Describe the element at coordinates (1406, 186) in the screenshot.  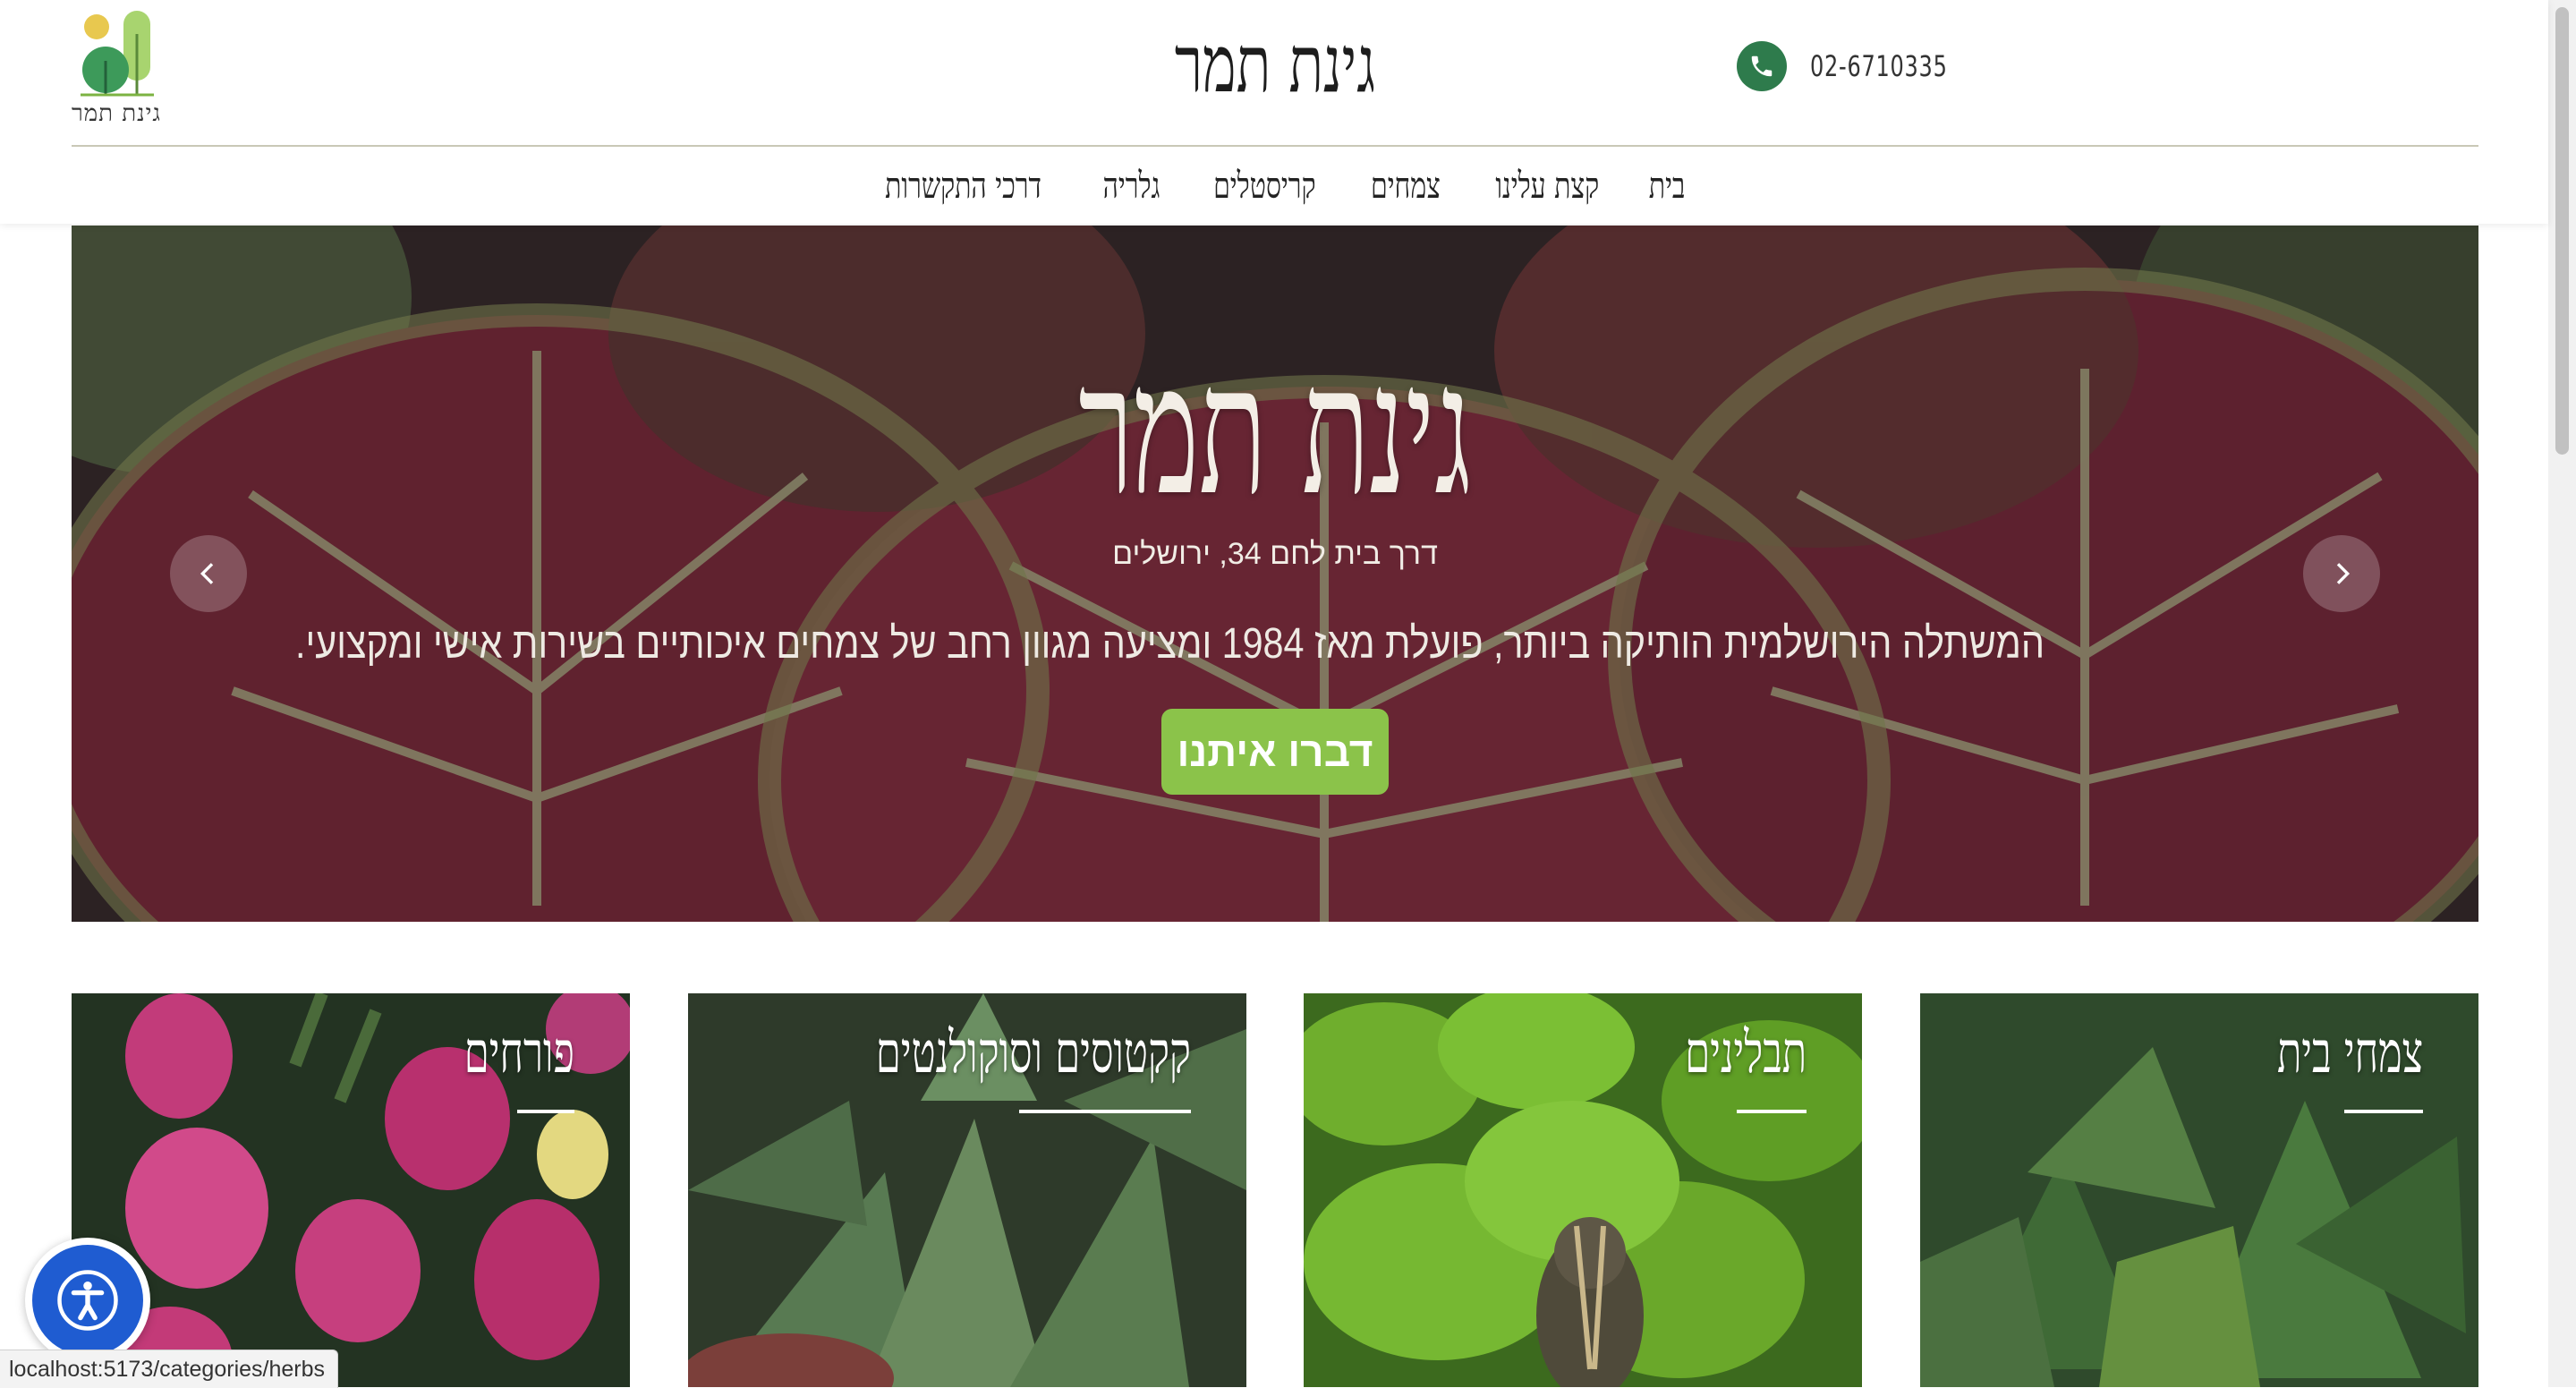
I see `nav-item-plants: צמחים` at that location.